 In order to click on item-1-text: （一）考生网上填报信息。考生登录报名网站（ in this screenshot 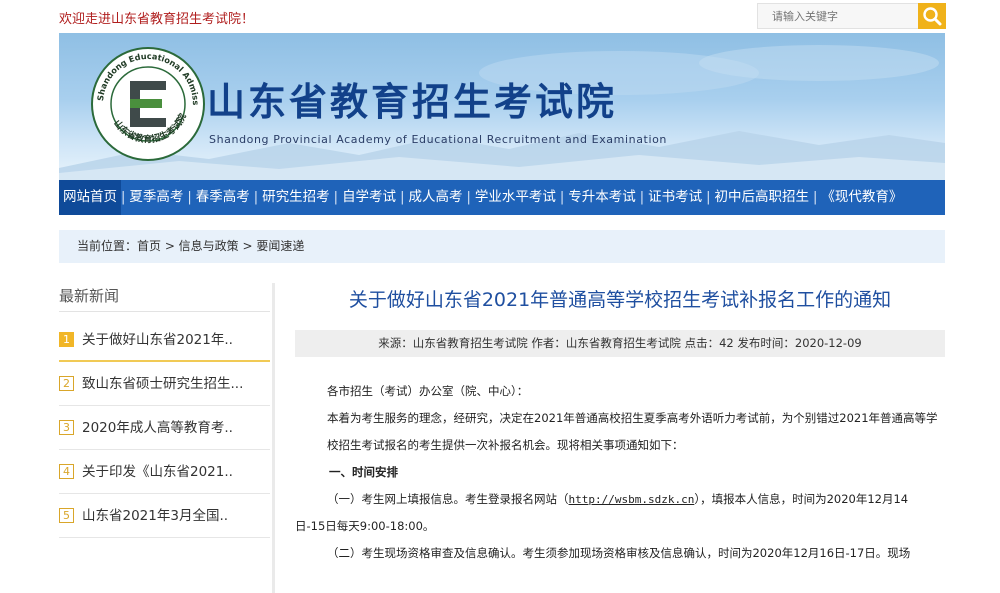, I will do `click(448, 499)`.